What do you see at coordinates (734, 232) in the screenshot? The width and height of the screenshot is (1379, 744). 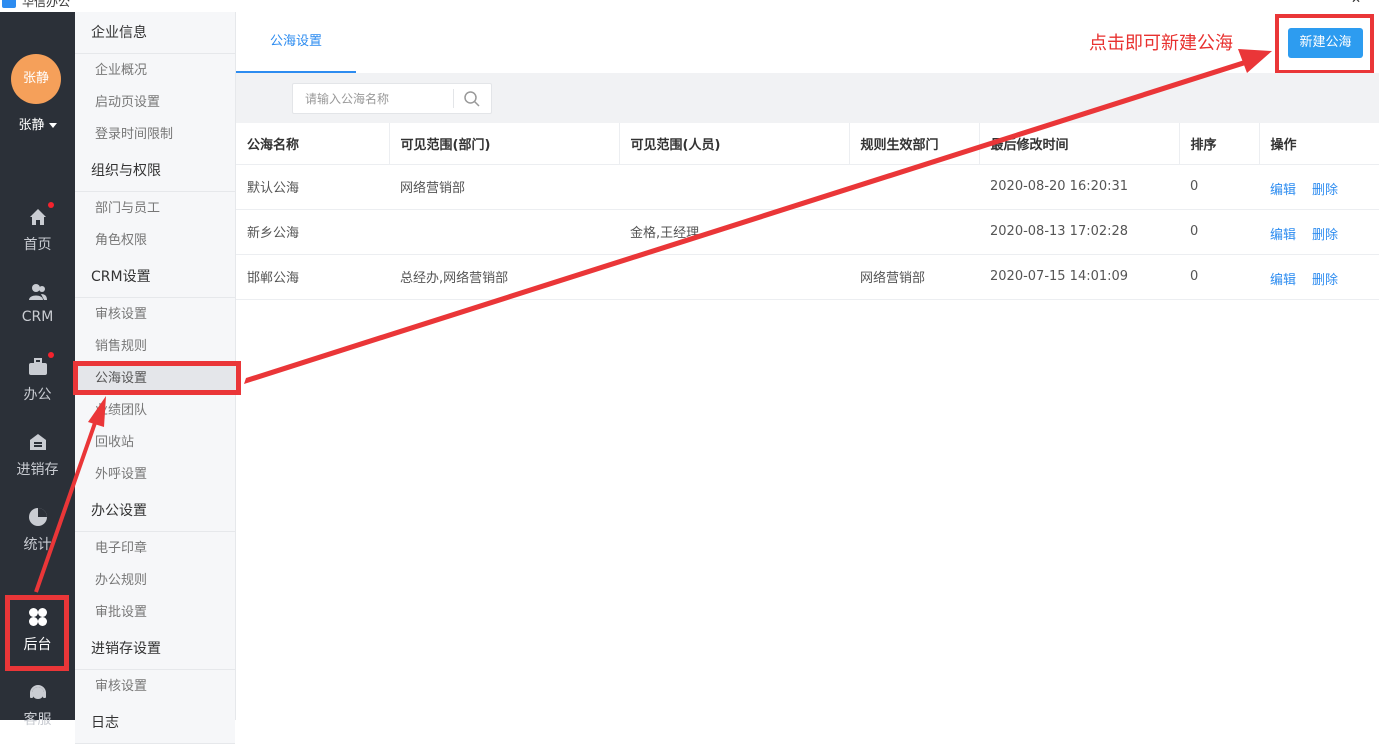 I see `cell-people: 金格,王经理` at bounding box center [734, 232].